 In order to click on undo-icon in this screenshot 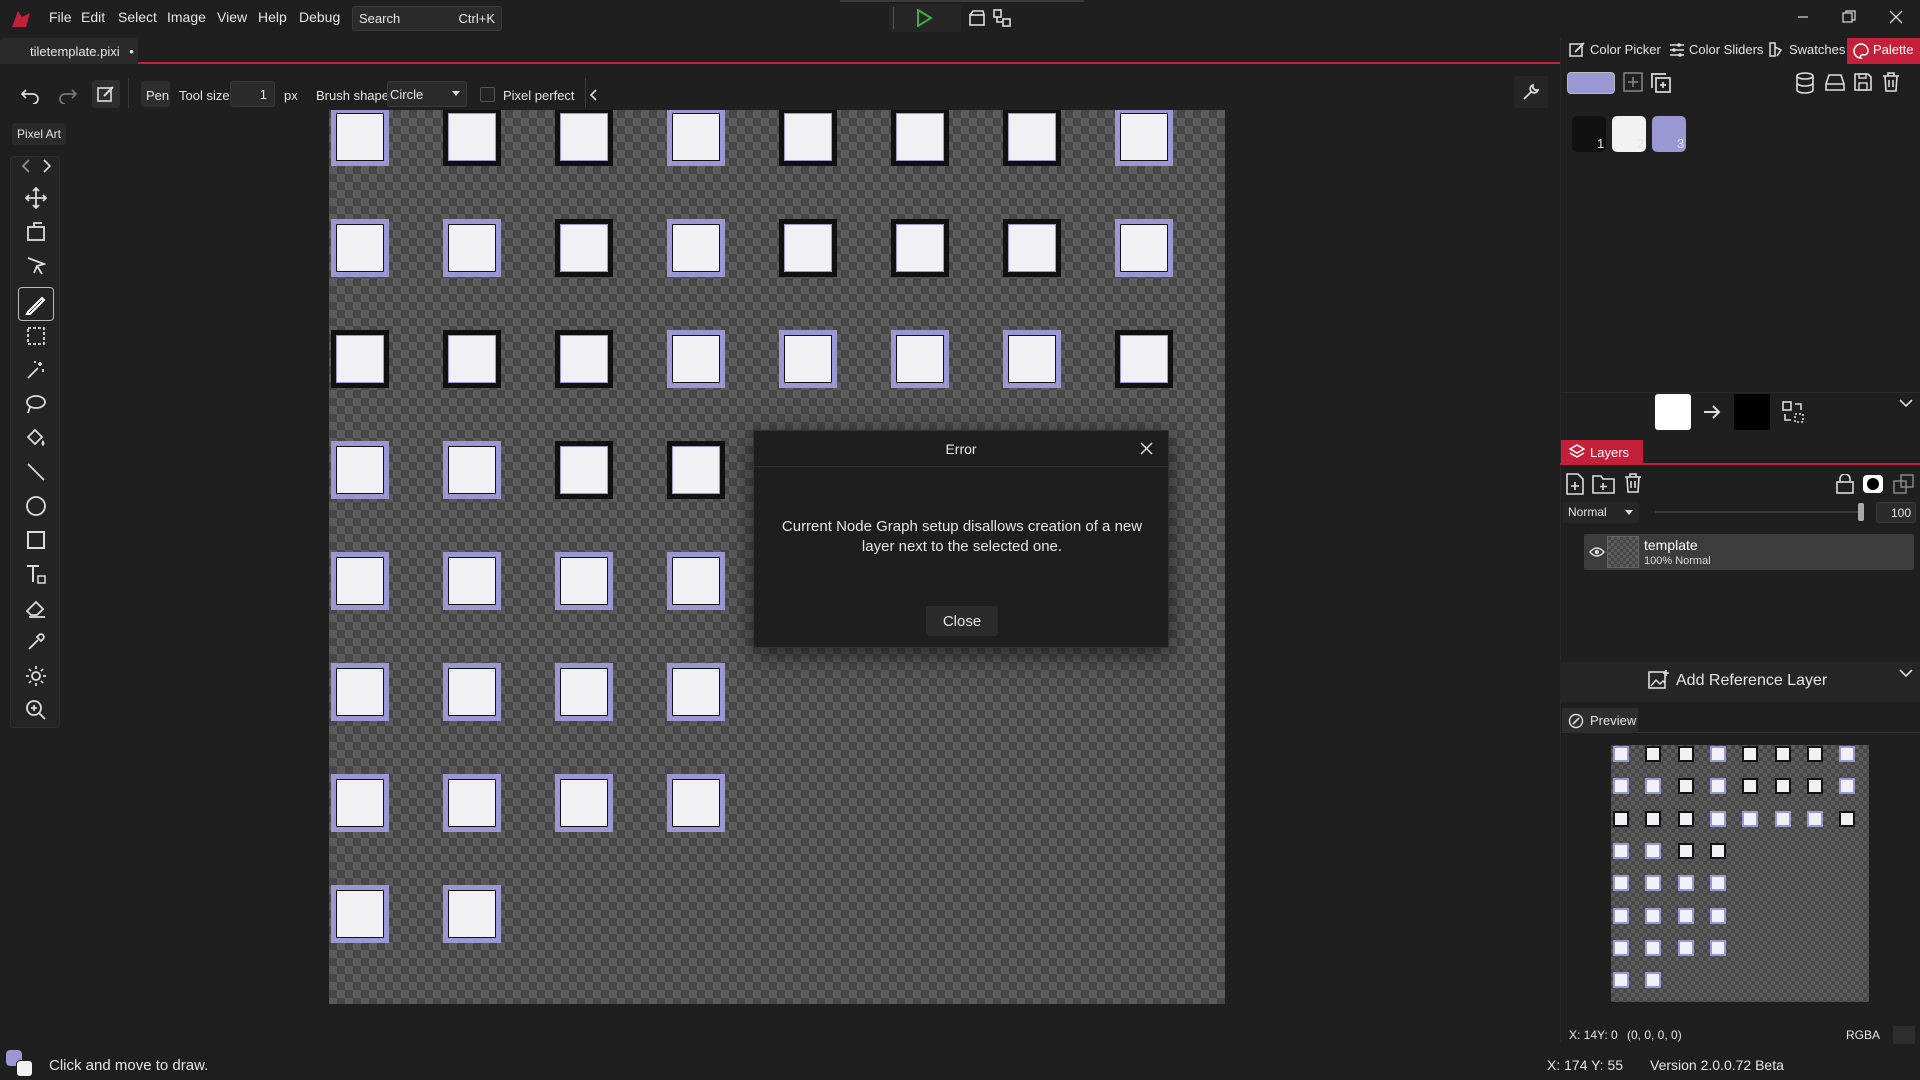, I will do `click(30, 95)`.